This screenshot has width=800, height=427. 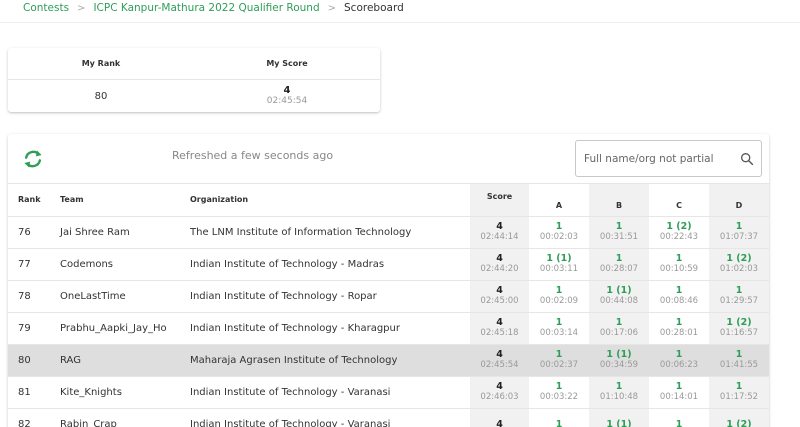 I want to click on score-time: 02:45:18, so click(x=499, y=333).